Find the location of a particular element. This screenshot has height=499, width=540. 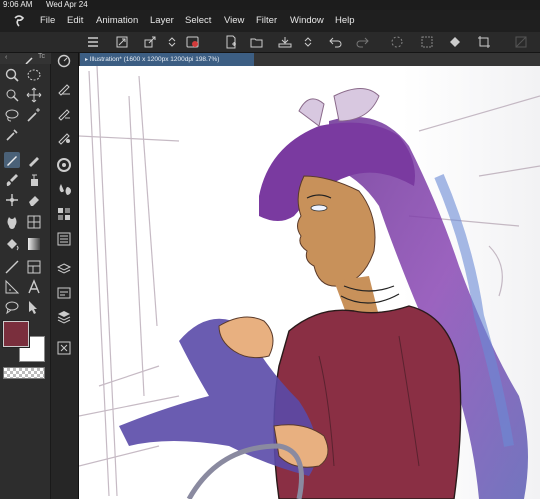

material-icon is located at coordinates (64, 293).